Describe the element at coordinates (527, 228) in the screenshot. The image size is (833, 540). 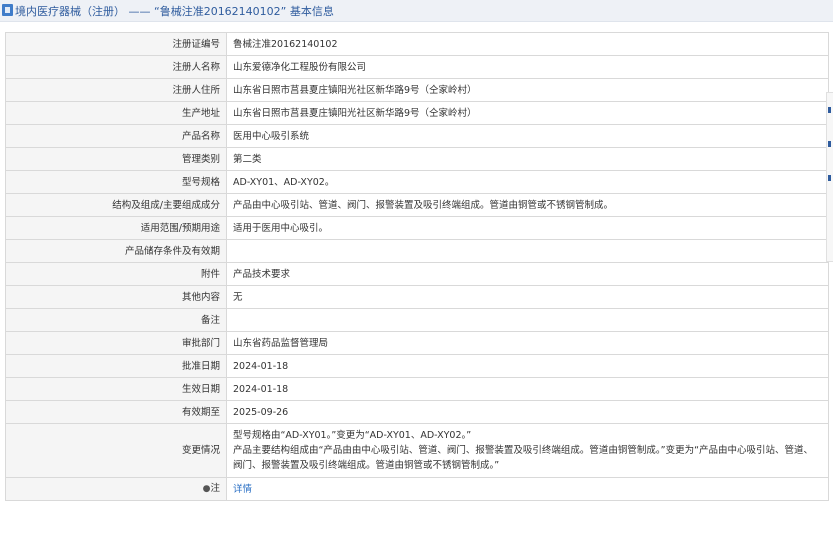
I see `field-value: 适用于医用中心吸引。` at that location.